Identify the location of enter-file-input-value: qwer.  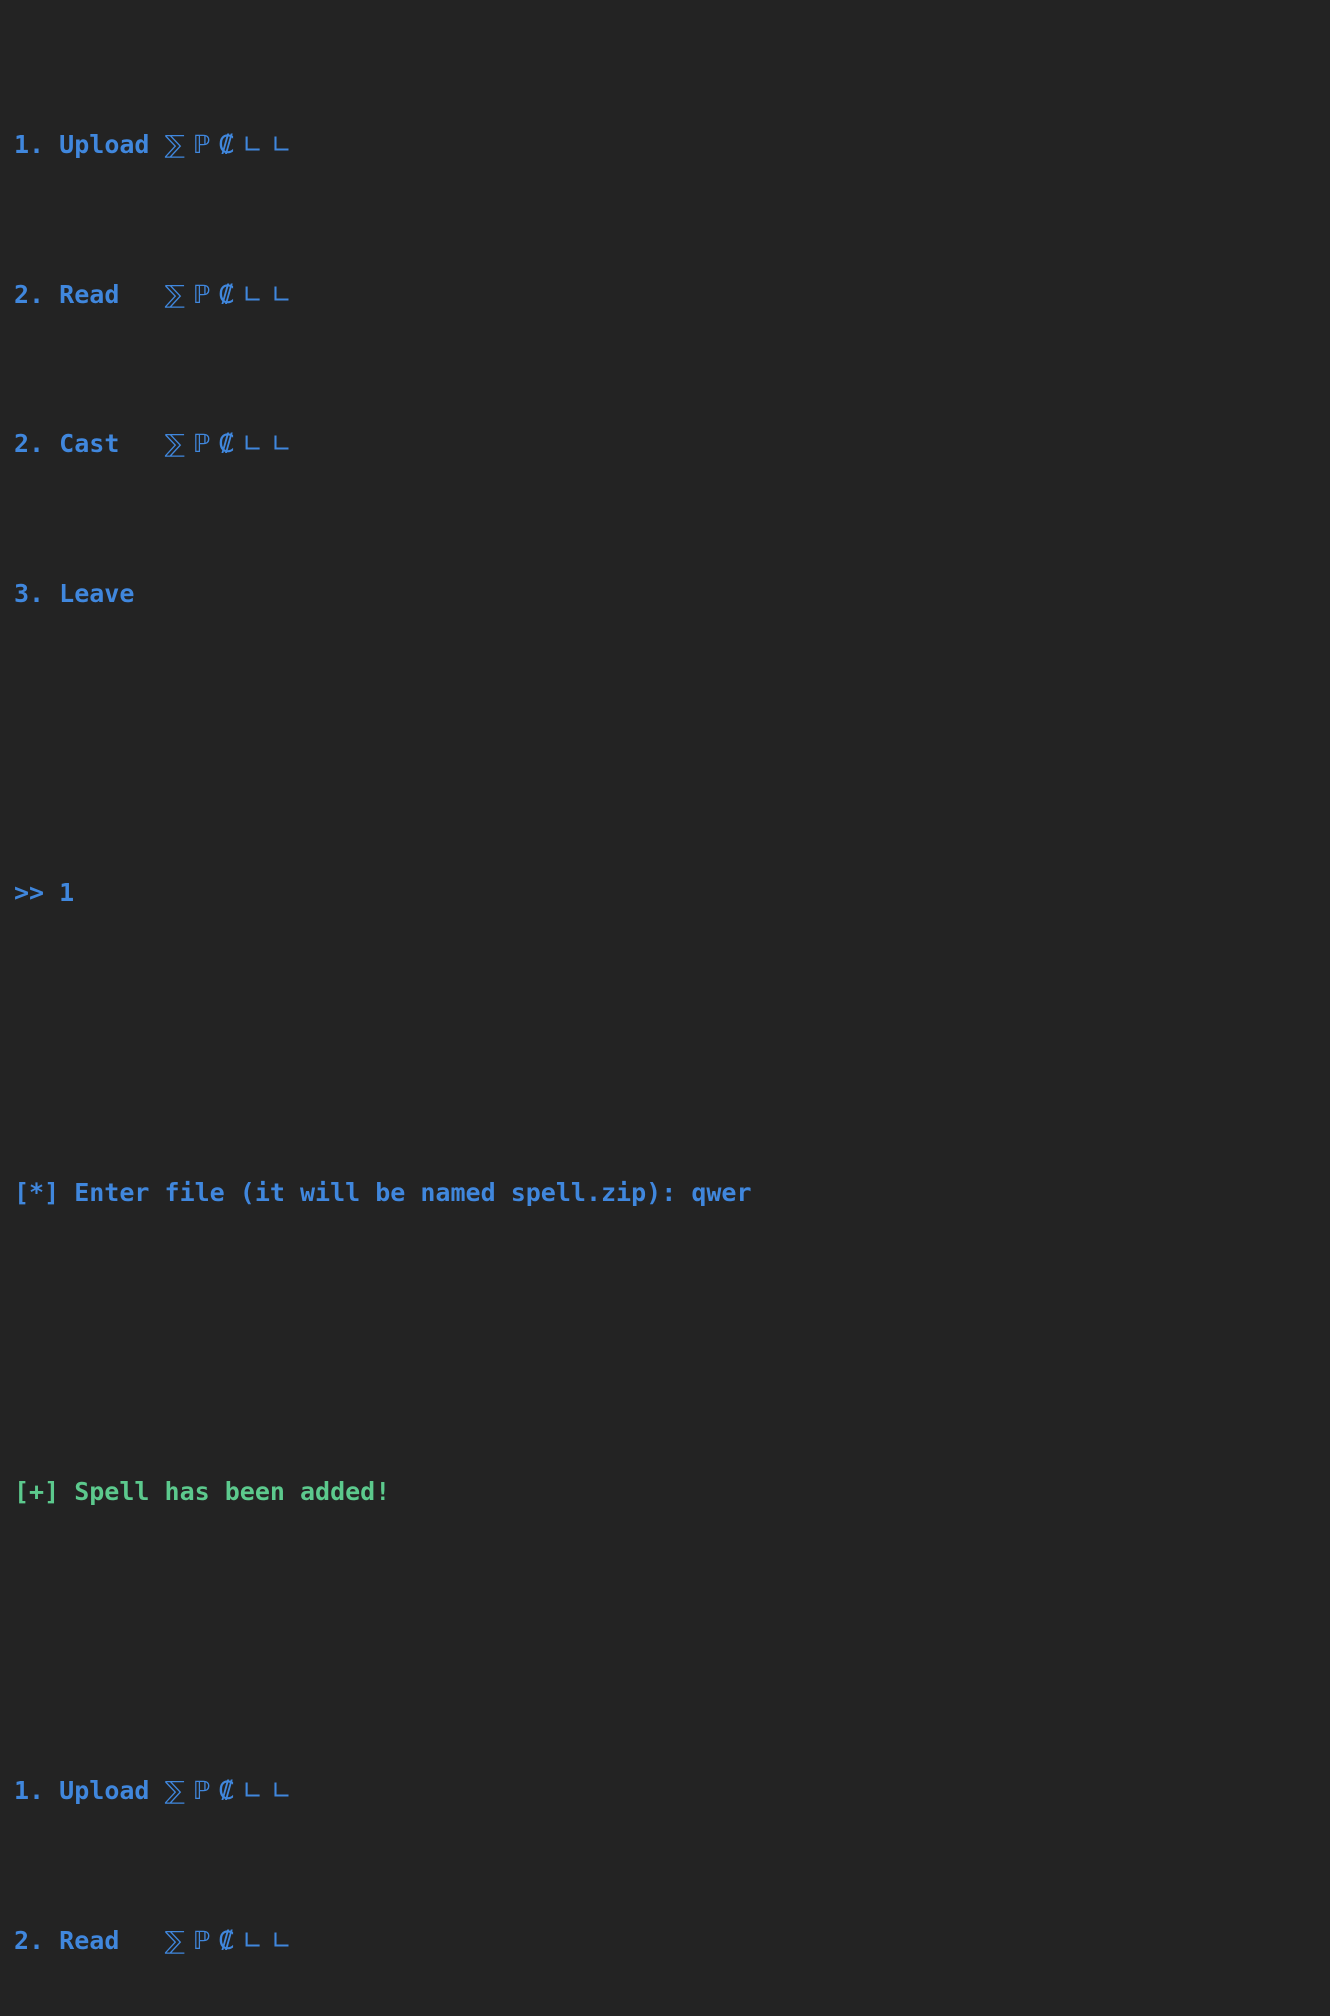
(721, 1192).